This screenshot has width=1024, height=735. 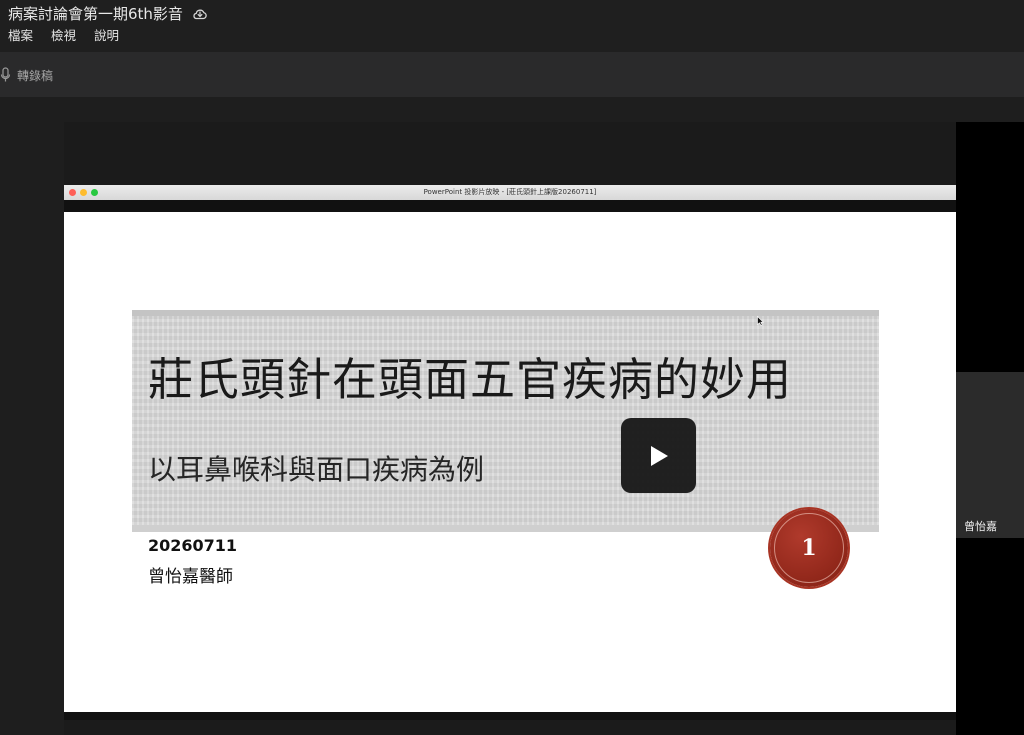 What do you see at coordinates (35, 75) in the screenshot?
I see `transcript-label: 轉錄稿` at bounding box center [35, 75].